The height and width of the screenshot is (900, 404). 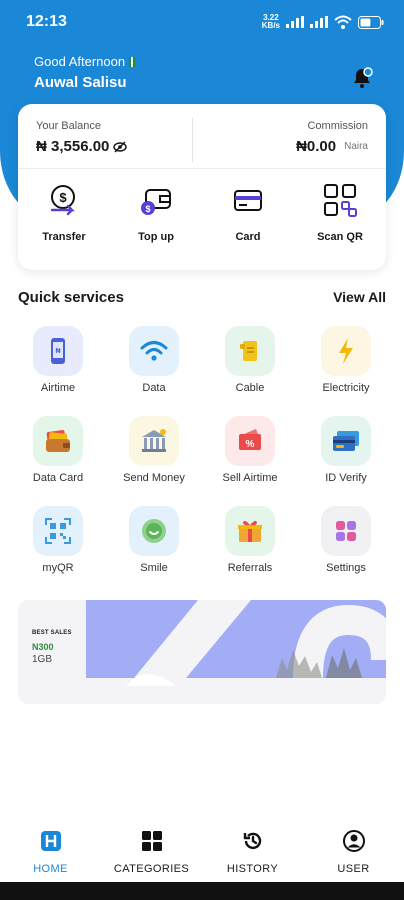 I want to click on top-up-button: $ Top up, so click(x=156, y=212).